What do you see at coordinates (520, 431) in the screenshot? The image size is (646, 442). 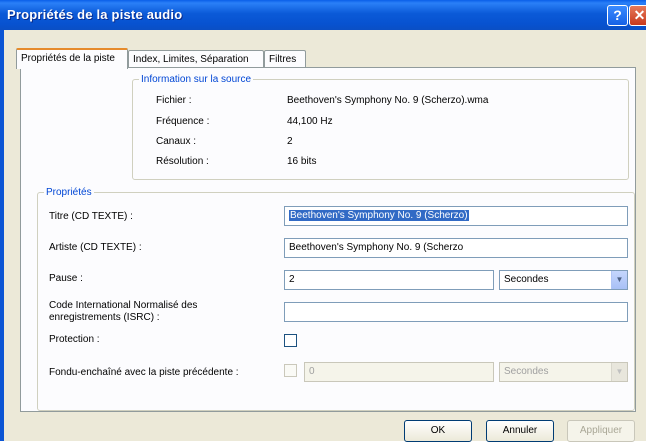 I see `annuler-button: Annuler` at bounding box center [520, 431].